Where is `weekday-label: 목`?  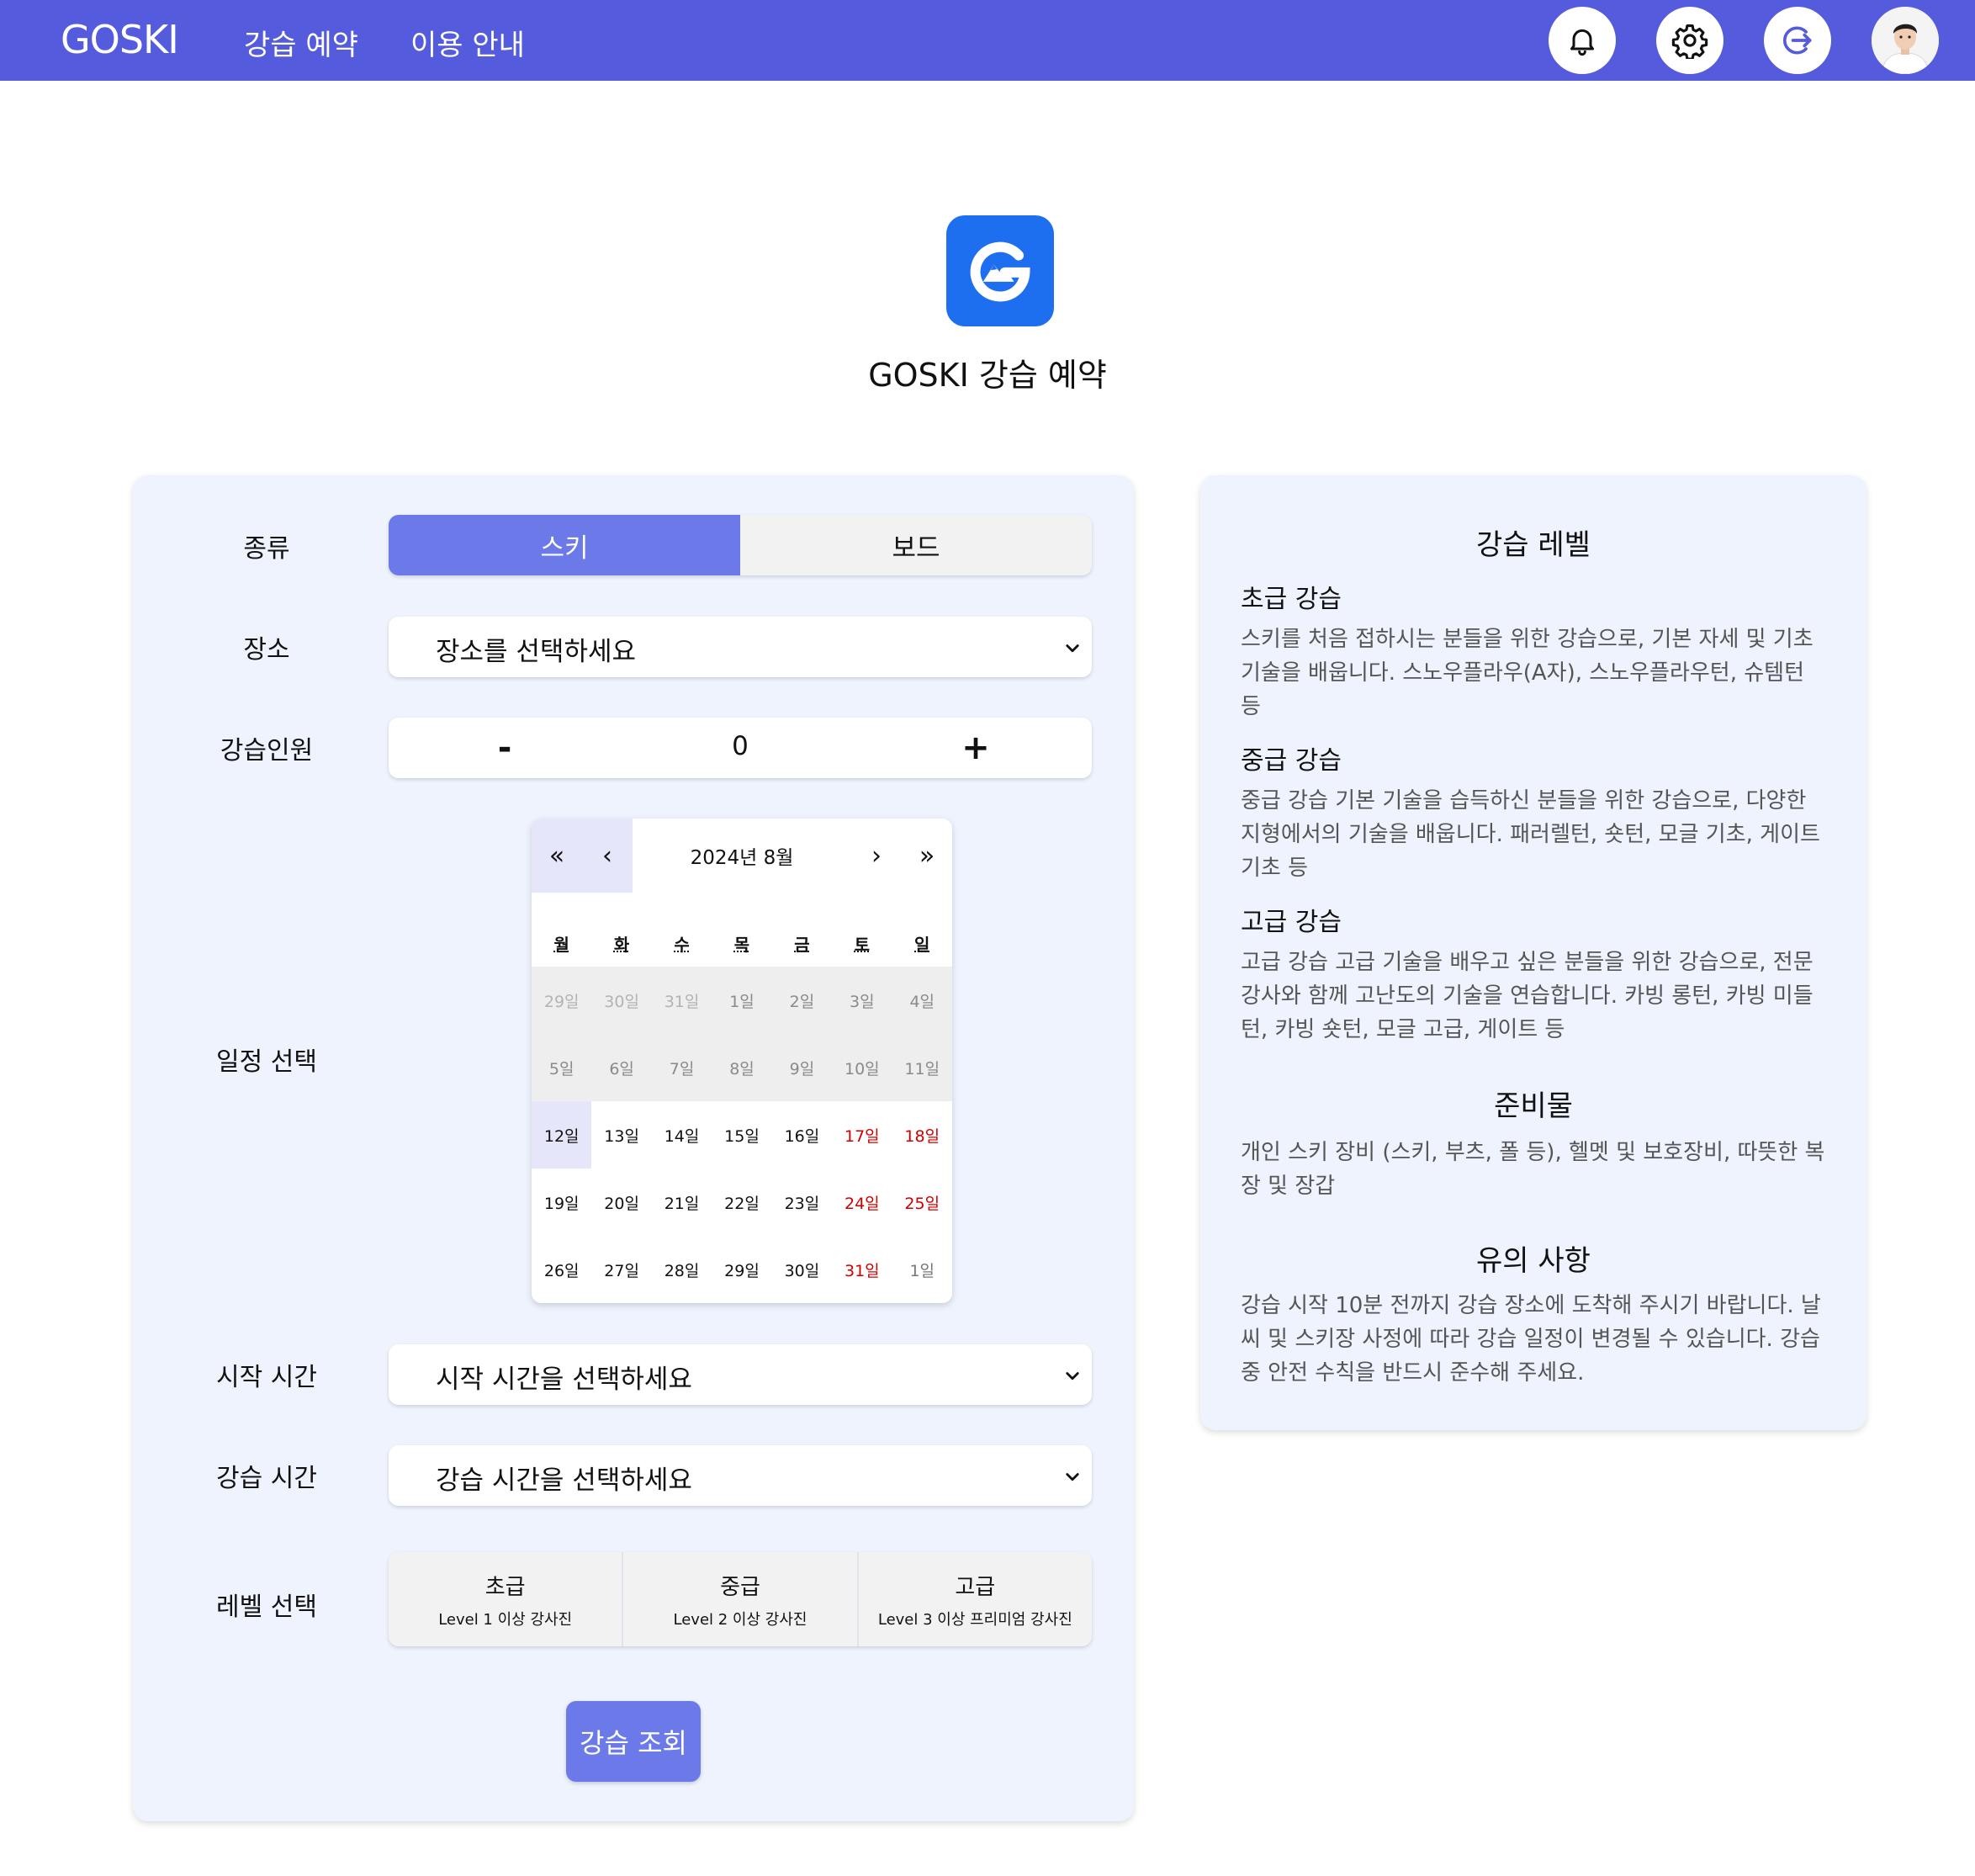 weekday-label: 목 is located at coordinates (741, 944).